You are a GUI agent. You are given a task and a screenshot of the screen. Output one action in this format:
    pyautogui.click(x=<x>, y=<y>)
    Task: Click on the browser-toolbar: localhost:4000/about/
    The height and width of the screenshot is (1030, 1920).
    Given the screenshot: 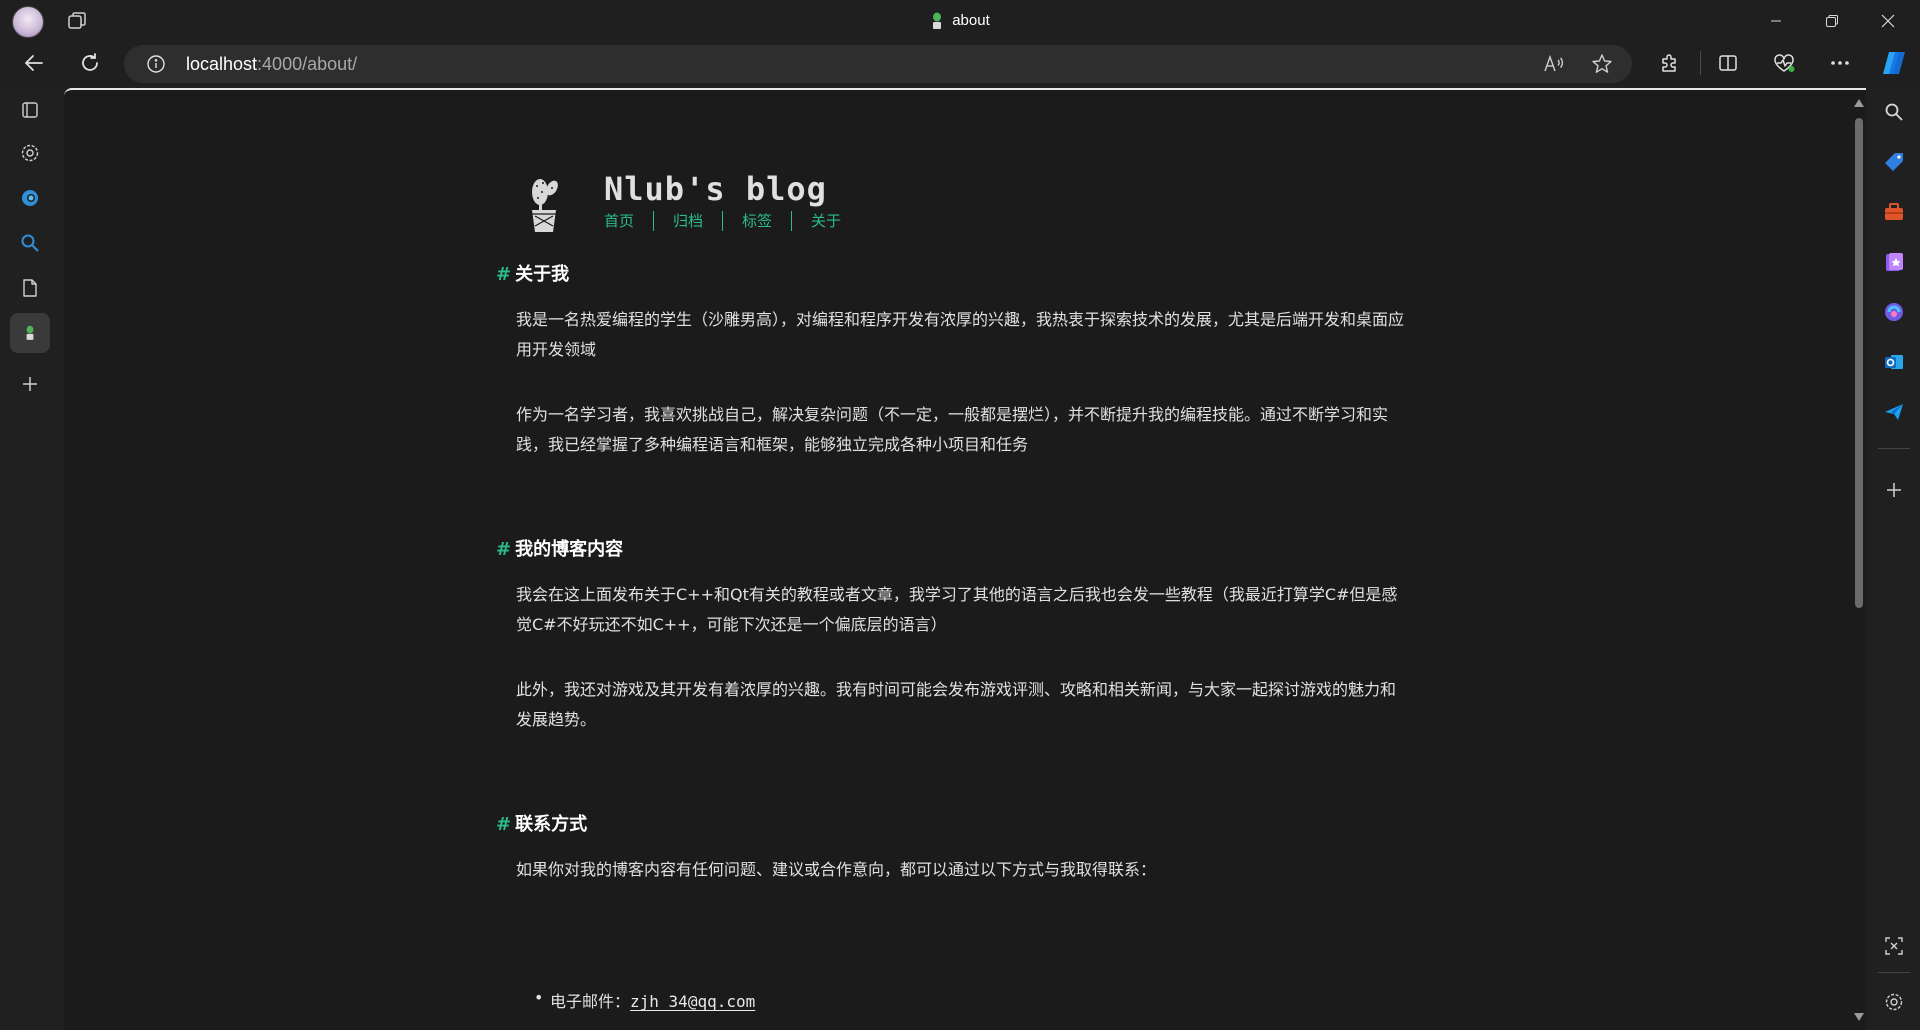 What is the action you would take?
    pyautogui.click(x=960, y=63)
    